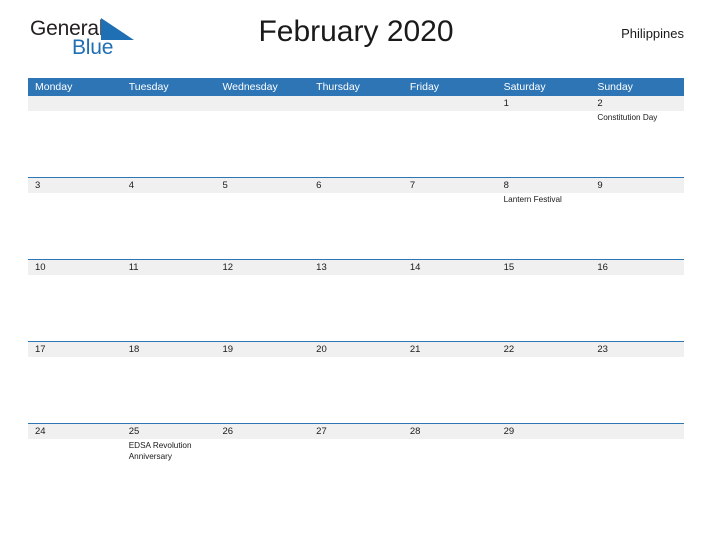 Image resolution: width=712 pixels, height=550 pixels. I want to click on calendar-week-row: 24 25 26 27 28 29 EDSA Revolution Anniversary, so click(356, 460).